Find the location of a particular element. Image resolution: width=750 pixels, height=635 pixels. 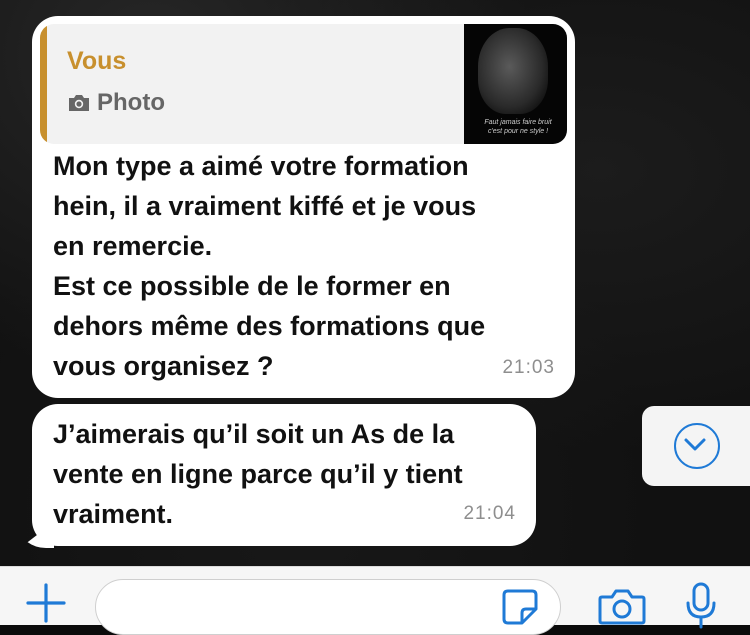

message-composer is located at coordinates (375, 600).